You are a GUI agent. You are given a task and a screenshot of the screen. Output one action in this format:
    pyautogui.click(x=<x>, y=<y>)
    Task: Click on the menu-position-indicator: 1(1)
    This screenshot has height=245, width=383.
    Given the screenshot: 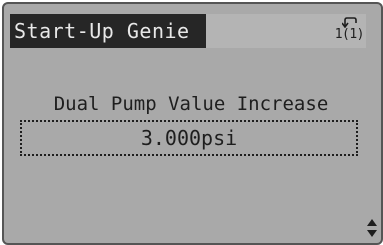 What is the action you would take?
    pyautogui.click(x=346, y=31)
    